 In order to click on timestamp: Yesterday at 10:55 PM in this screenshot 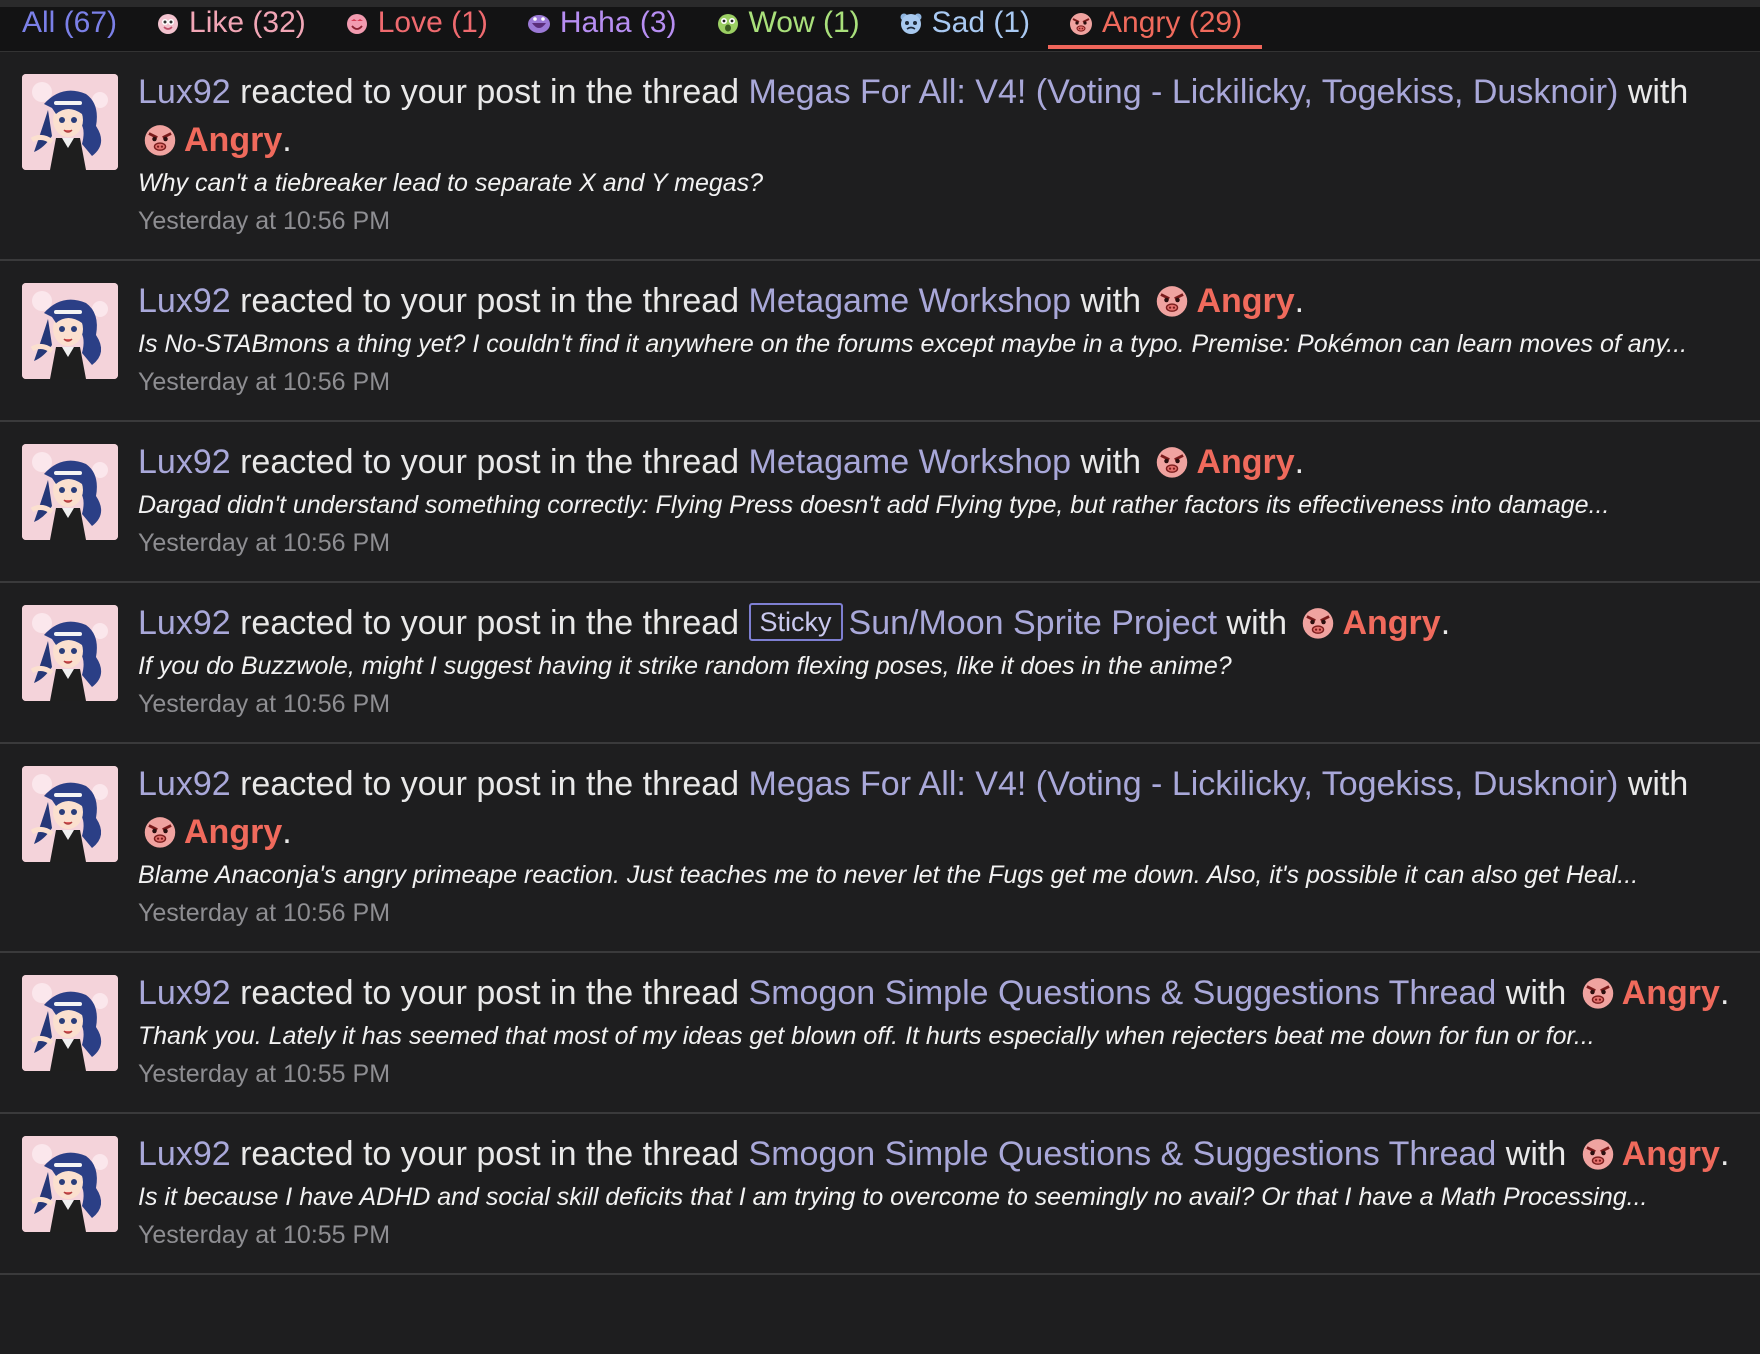, I will do `click(264, 1074)`.